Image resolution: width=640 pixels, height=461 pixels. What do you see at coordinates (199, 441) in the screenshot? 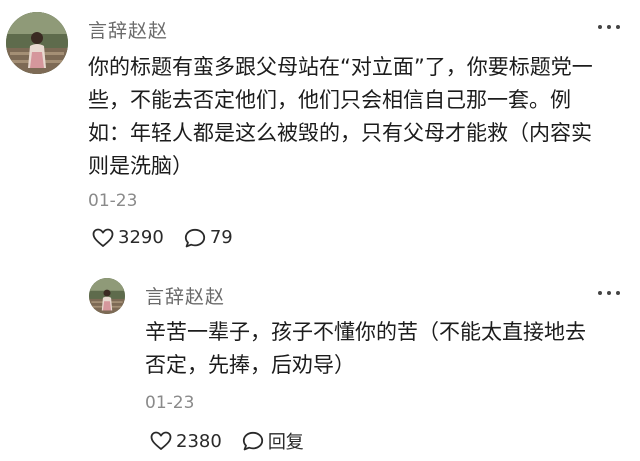
I see `like-count: 2380` at bounding box center [199, 441].